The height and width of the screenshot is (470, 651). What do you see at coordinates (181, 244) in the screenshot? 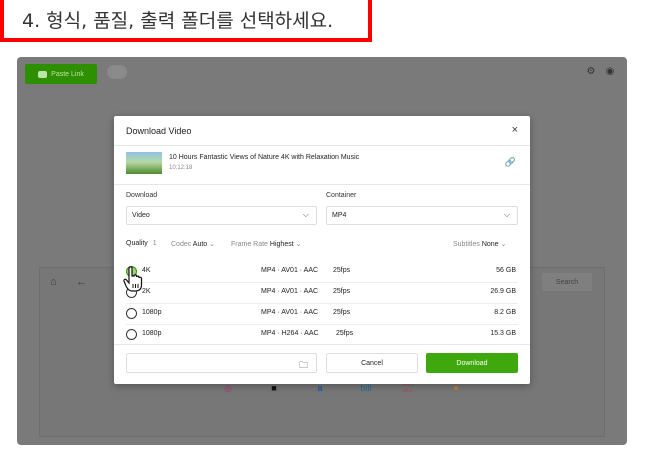
I see `codec-label: Codec` at bounding box center [181, 244].